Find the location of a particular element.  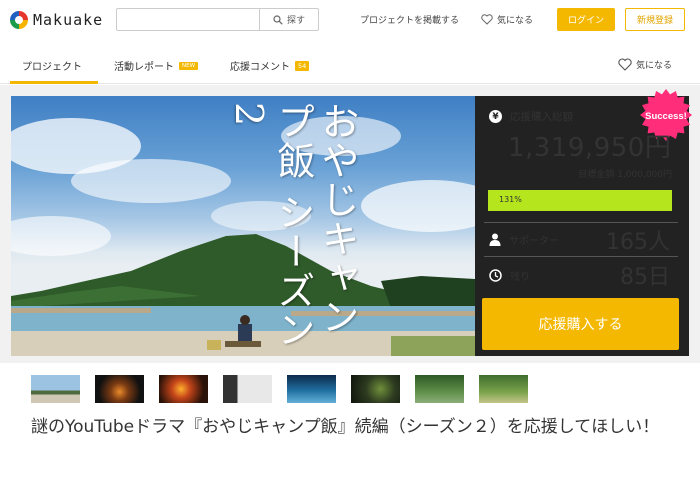

amount-label-text: 応援購入総額 is located at coordinates (541, 117).